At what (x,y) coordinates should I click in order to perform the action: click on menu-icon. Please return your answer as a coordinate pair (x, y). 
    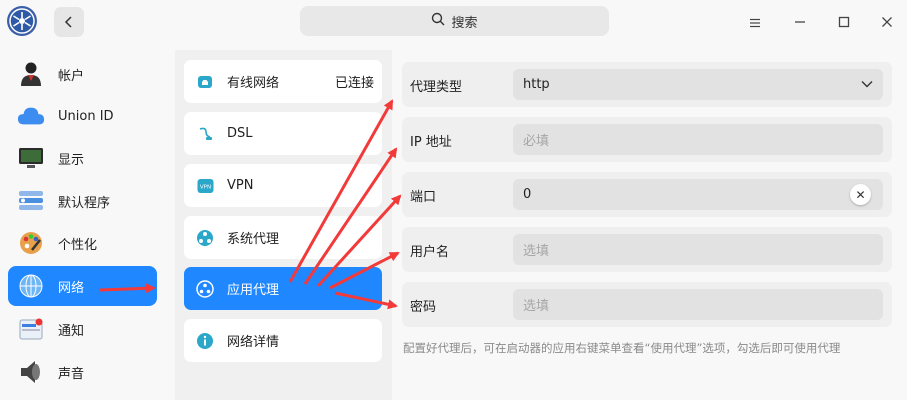
    Looking at the image, I should click on (755, 22).